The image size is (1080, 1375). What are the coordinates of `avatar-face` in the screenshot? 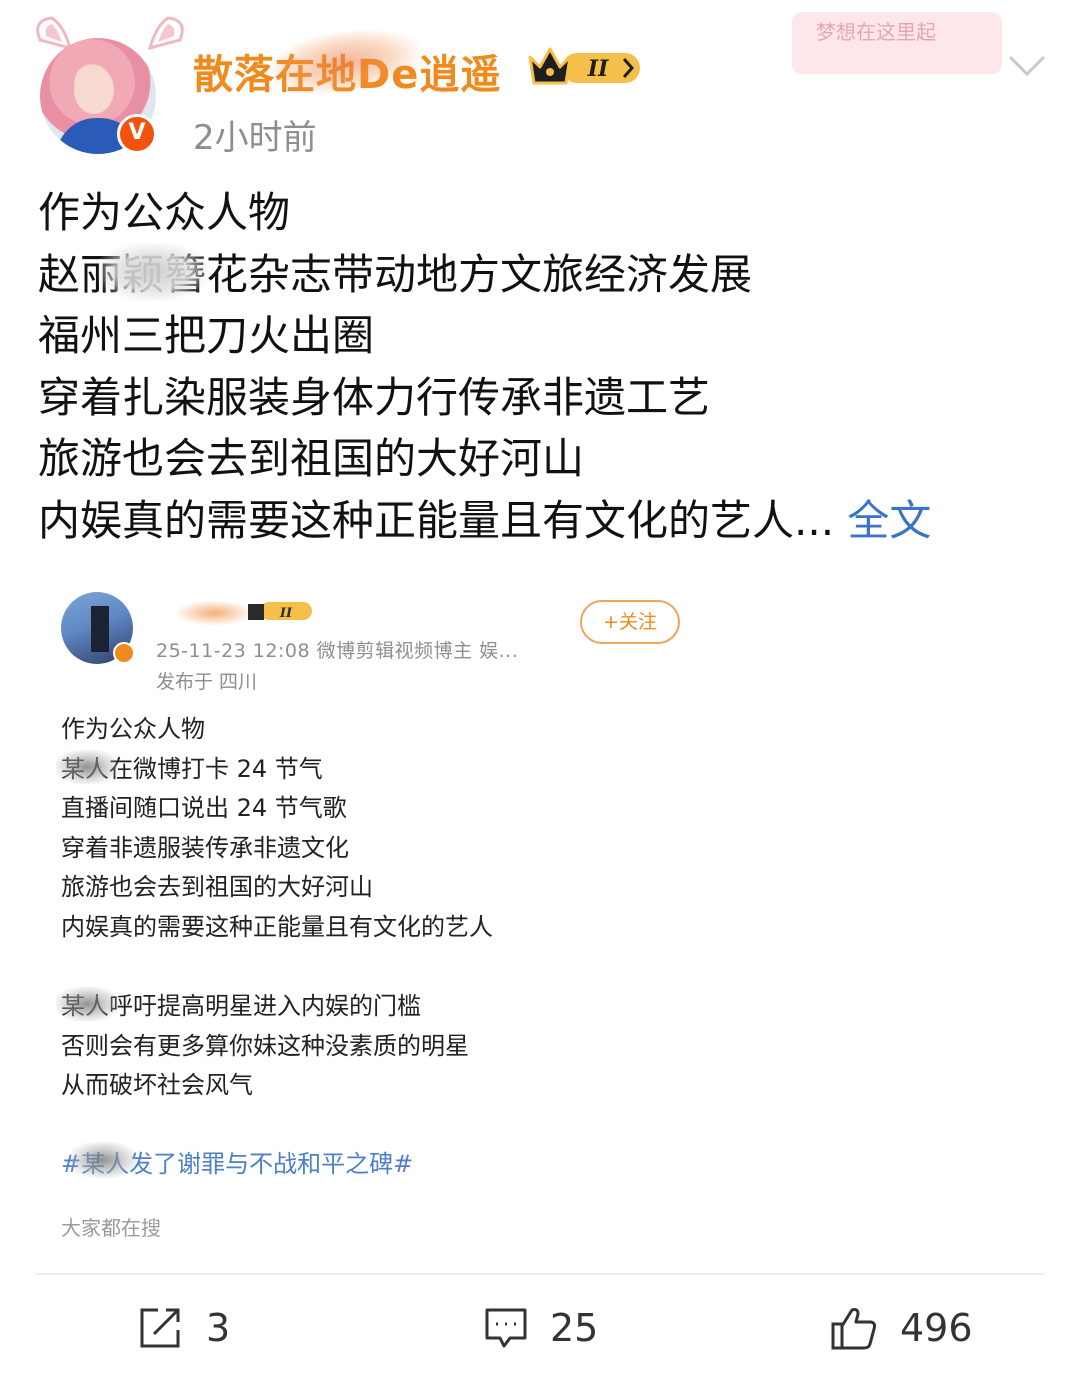 It's located at (94, 90).